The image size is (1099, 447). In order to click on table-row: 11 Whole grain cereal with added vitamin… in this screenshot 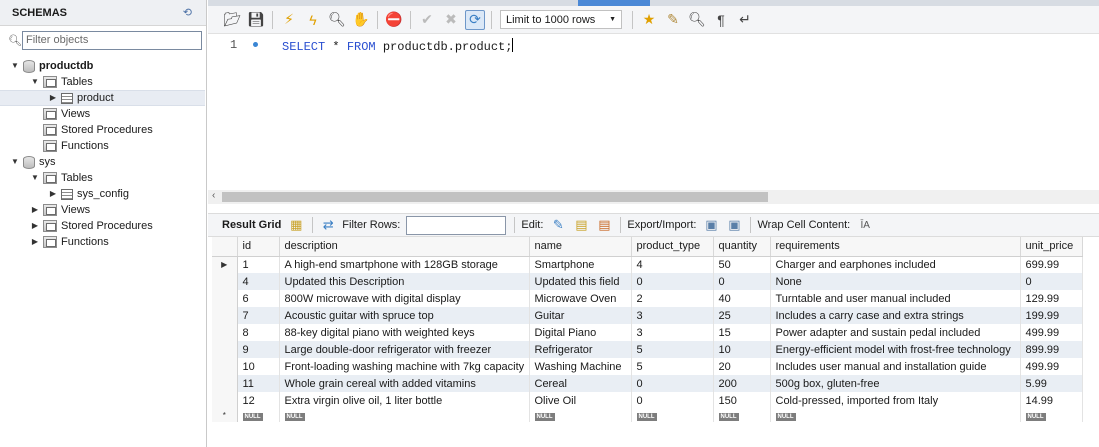, I will do `click(647, 383)`.